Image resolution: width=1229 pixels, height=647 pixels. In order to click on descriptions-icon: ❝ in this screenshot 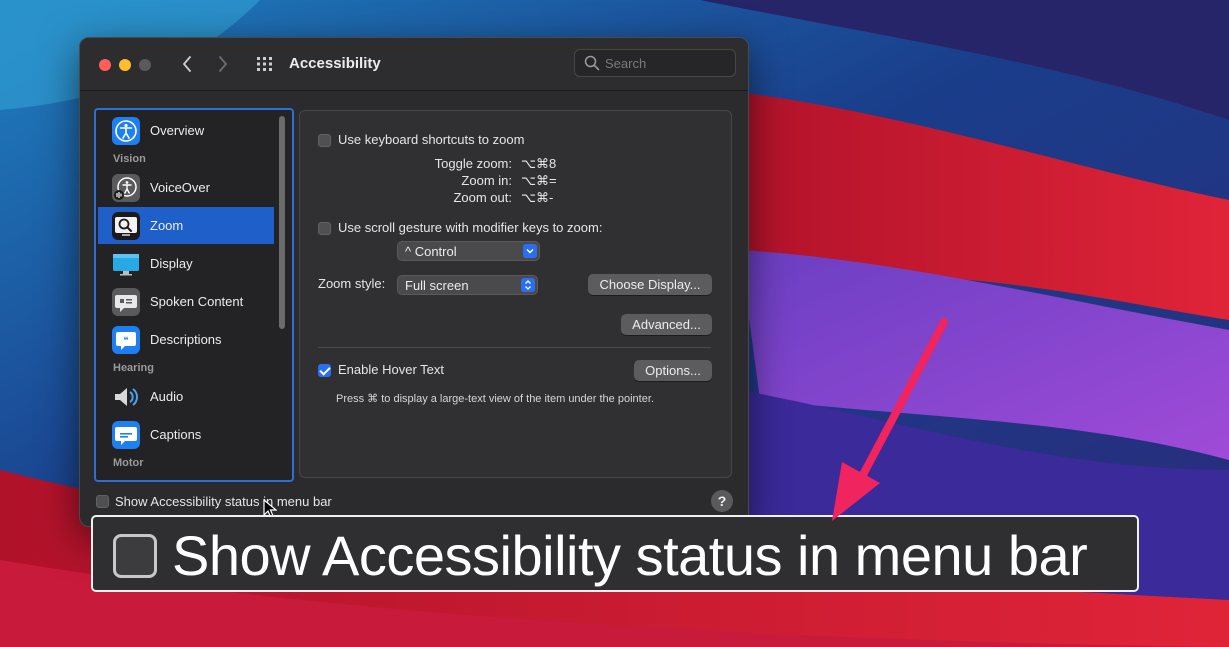, I will do `click(126, 339)`.